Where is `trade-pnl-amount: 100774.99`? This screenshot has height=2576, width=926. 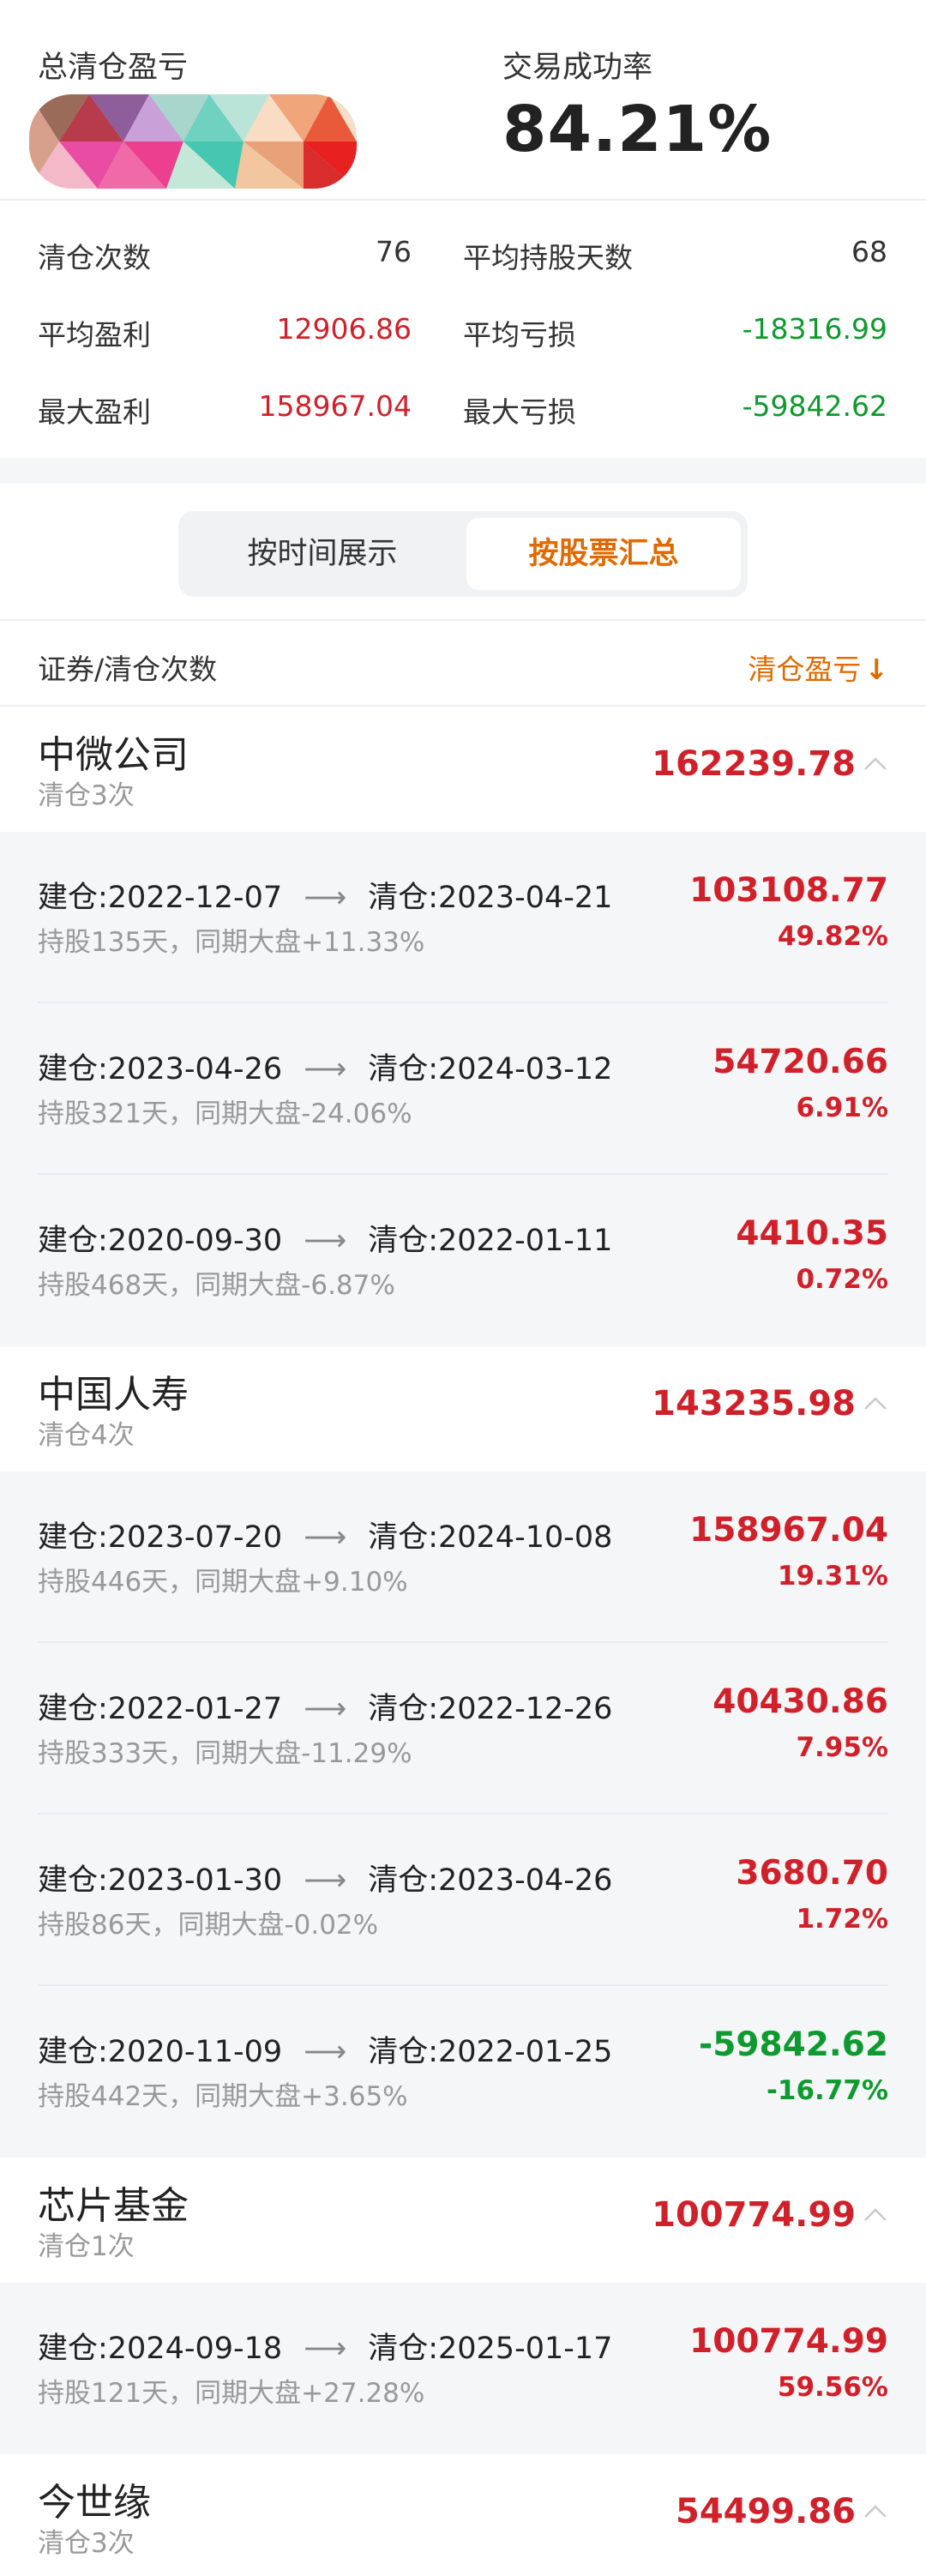
trade-pnl-amount: 100774.99 is located at coordinates (788, 2341).